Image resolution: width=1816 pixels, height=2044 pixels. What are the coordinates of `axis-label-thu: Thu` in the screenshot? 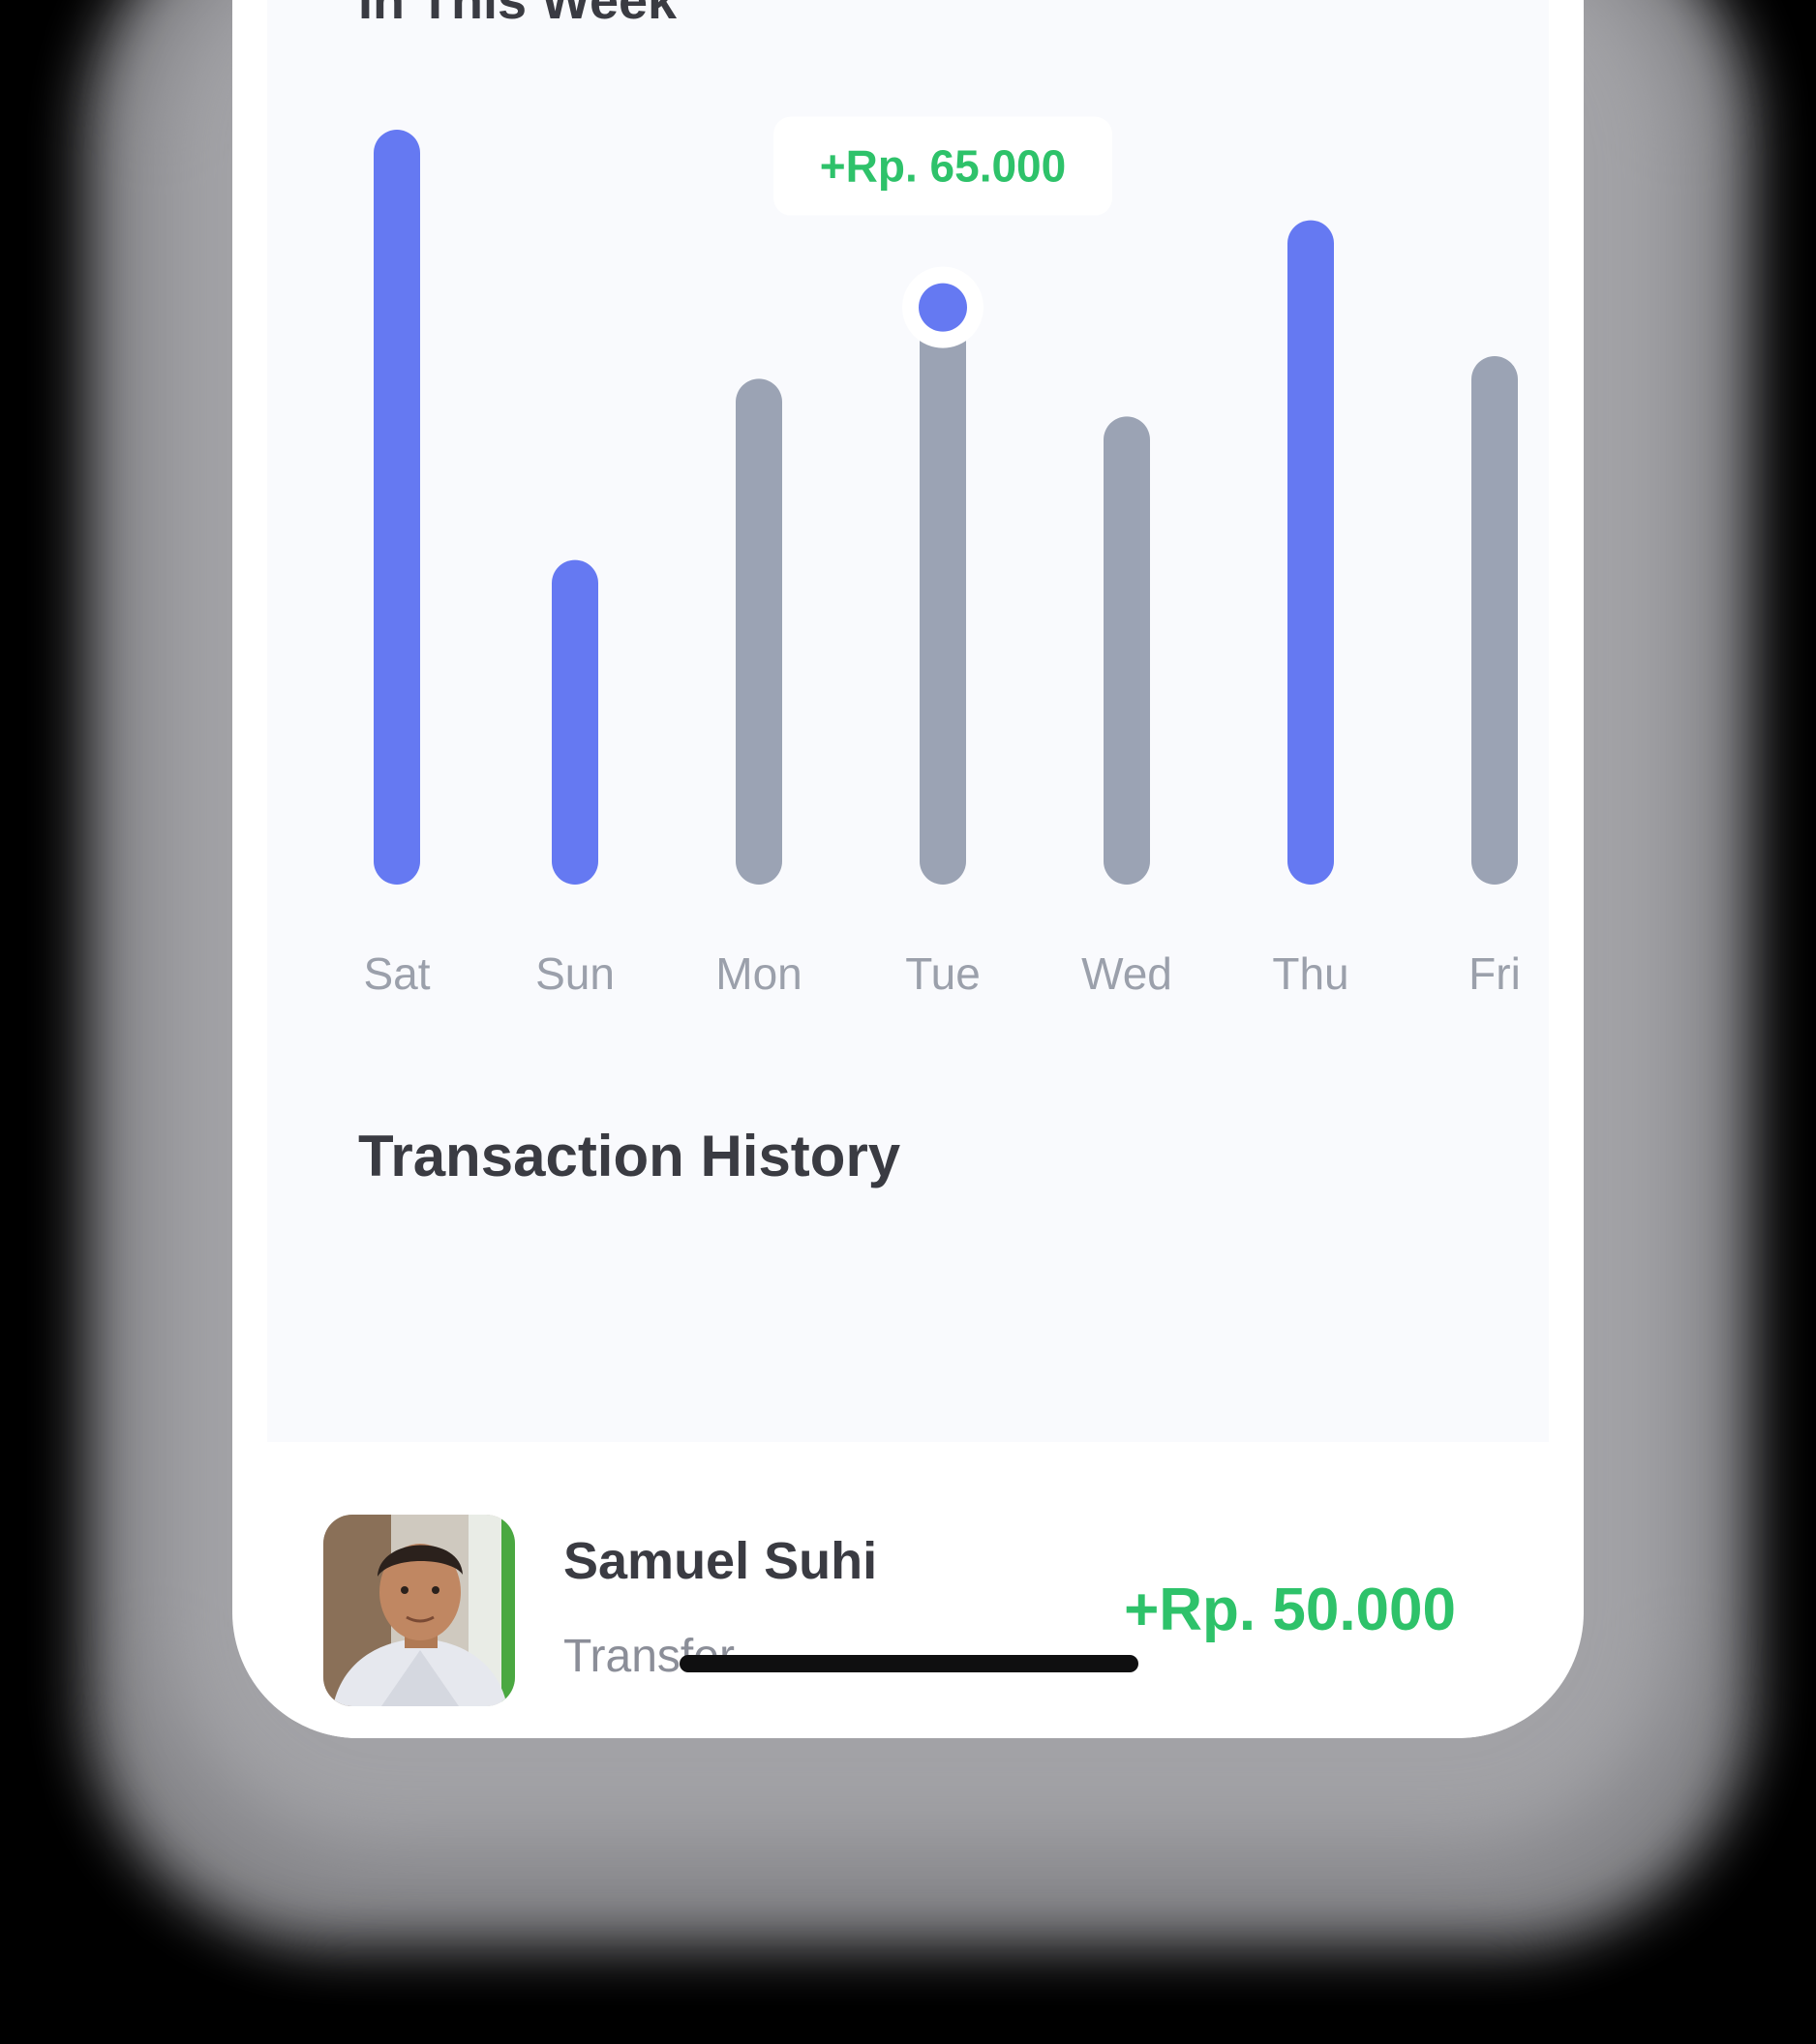 It's located at (1310, 973).